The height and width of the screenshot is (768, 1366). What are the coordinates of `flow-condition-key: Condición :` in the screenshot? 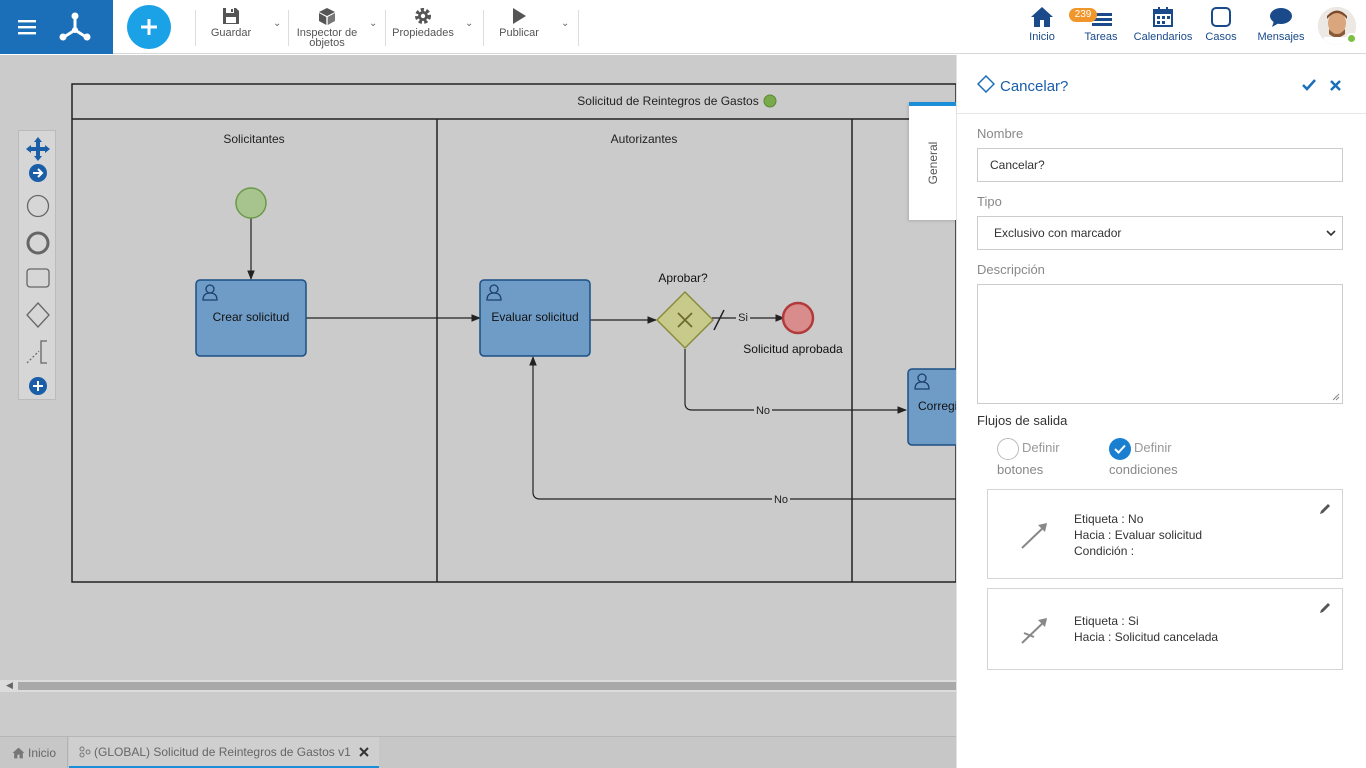 It's located at (1104, 551).